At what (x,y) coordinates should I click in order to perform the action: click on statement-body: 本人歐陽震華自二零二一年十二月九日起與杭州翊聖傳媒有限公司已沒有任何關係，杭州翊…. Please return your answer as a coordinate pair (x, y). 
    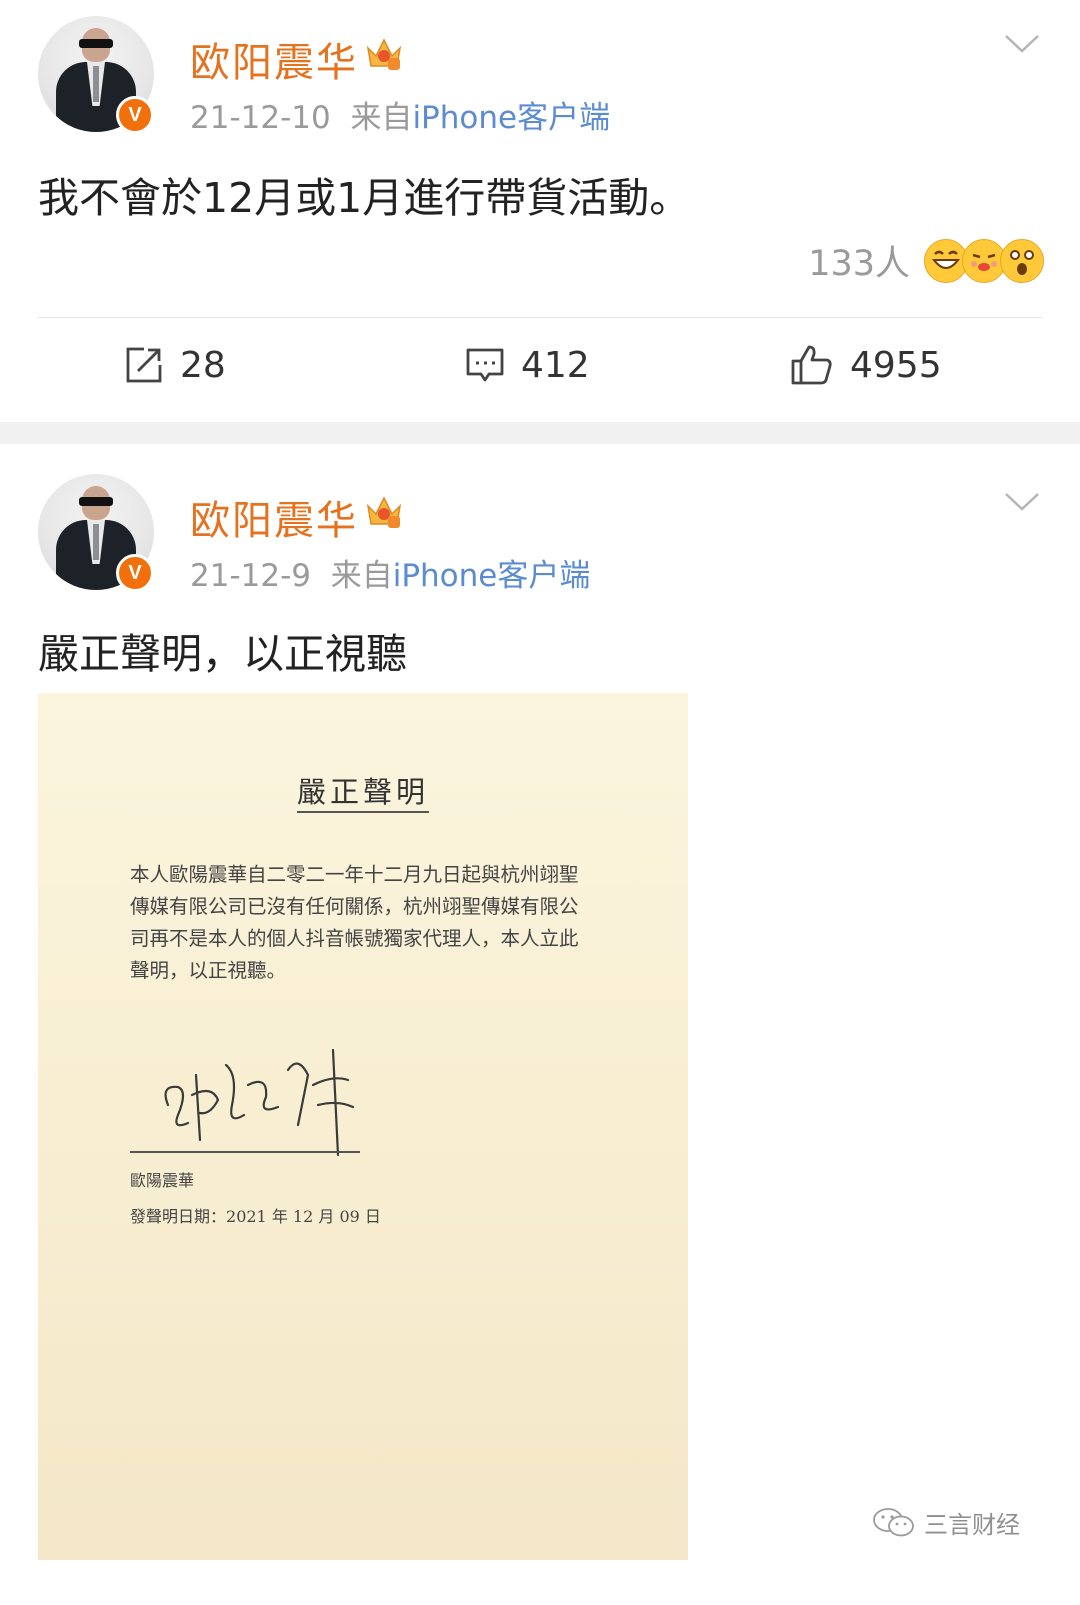
    Looking at the image, I should click on (354, 922).